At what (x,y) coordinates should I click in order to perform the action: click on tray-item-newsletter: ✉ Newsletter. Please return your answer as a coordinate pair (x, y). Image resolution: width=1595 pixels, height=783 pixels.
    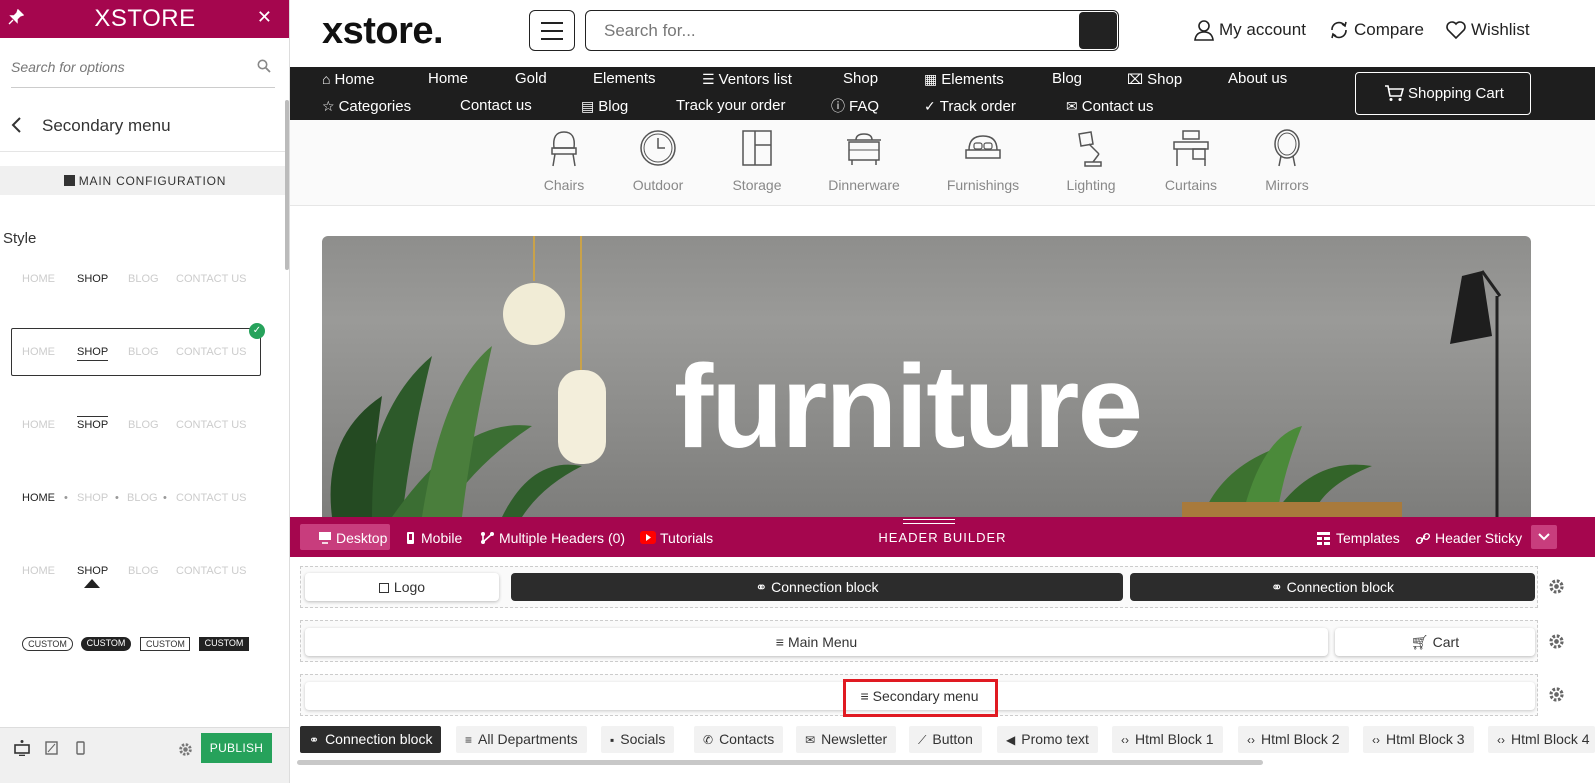
    Looking at the image, I should click on (846, 739).